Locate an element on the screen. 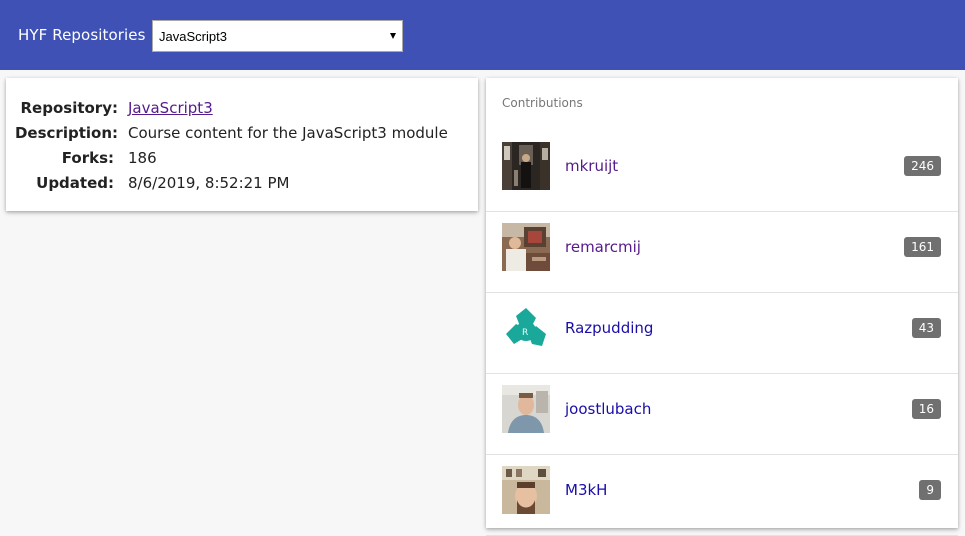 The width and height of the screenshot is (965, 536). contributor-name: mkruijt is located at coordinates (591, 166).